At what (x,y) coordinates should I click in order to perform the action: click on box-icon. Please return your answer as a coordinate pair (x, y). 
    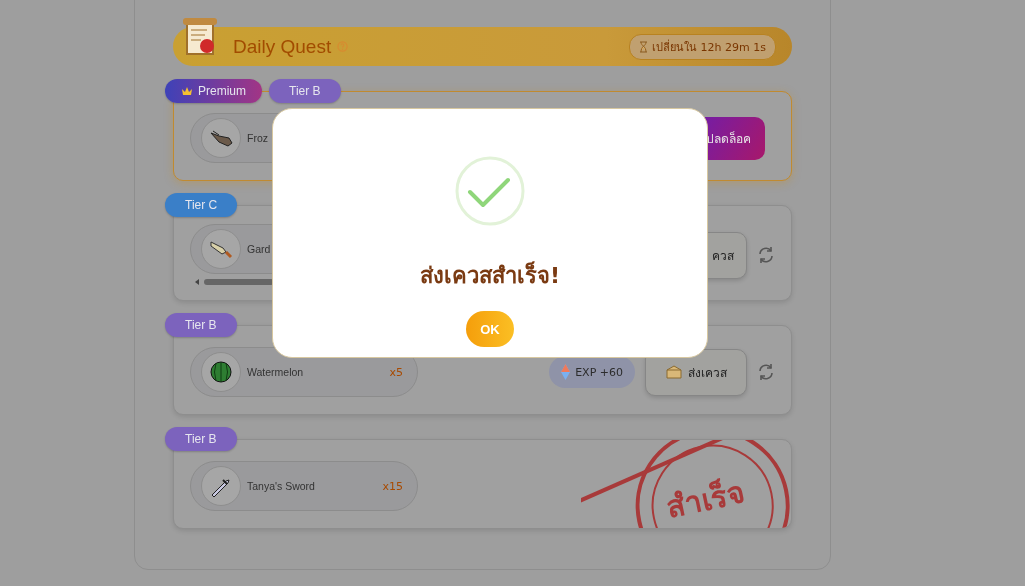
    Looking at the image, I should click on (673, 372).